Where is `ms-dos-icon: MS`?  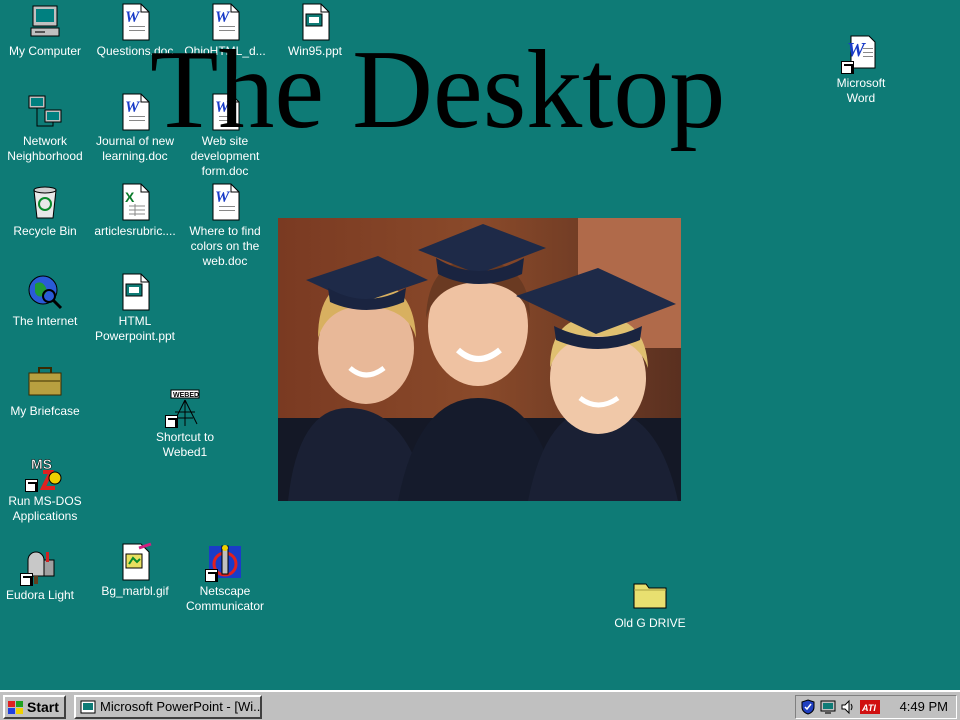 ms-dos-icon: MS is located at coordinates (45, 472).